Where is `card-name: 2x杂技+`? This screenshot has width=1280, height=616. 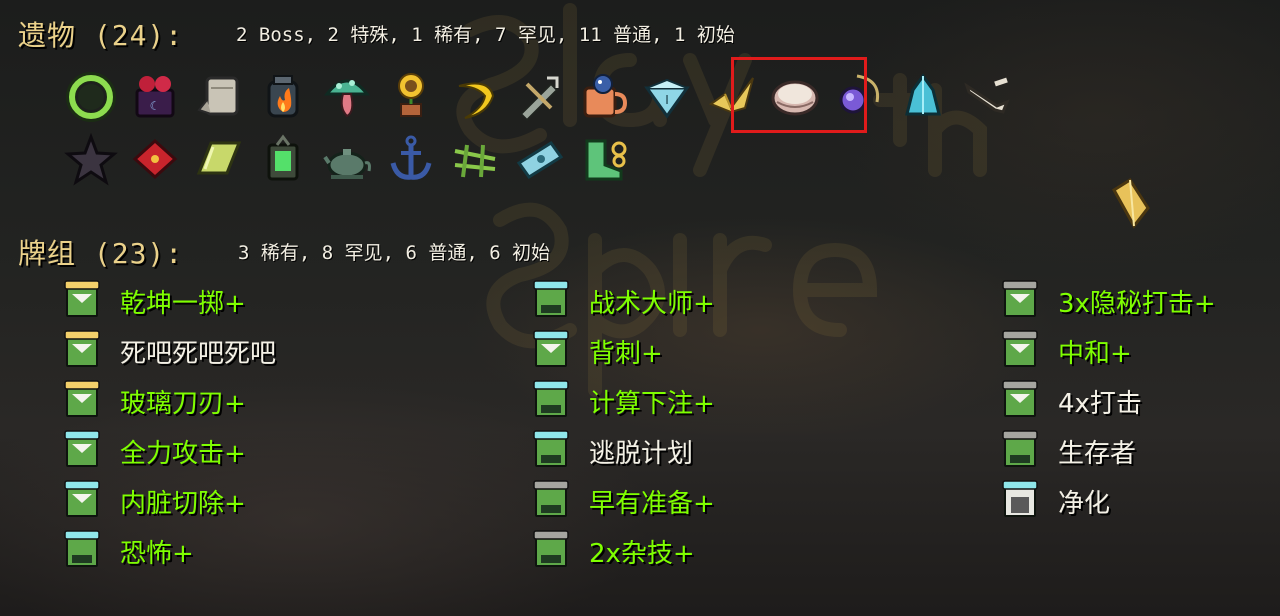 card-name: 2x杂技+ is located at coordinates (642, 553).